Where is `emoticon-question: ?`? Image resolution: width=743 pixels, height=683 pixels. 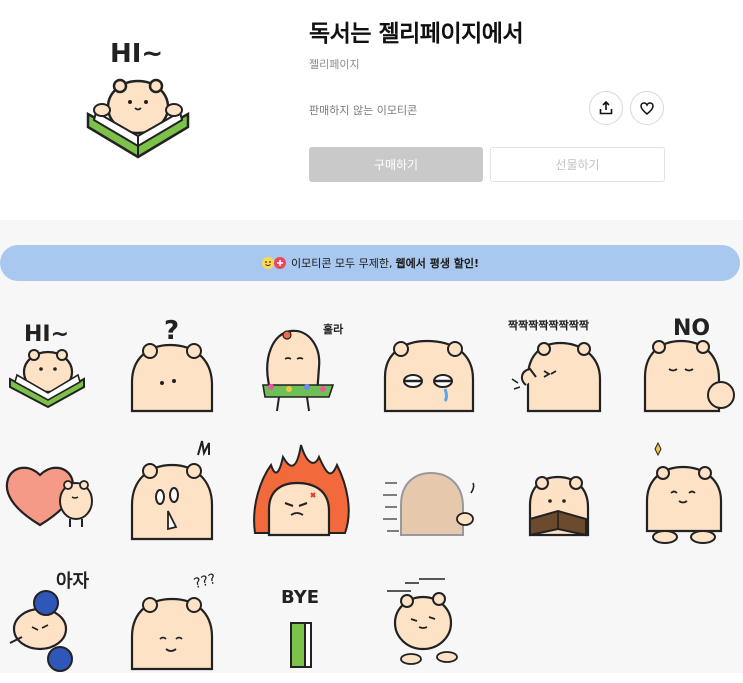
emoticon-question: ? is located at coordinates (180, 367).